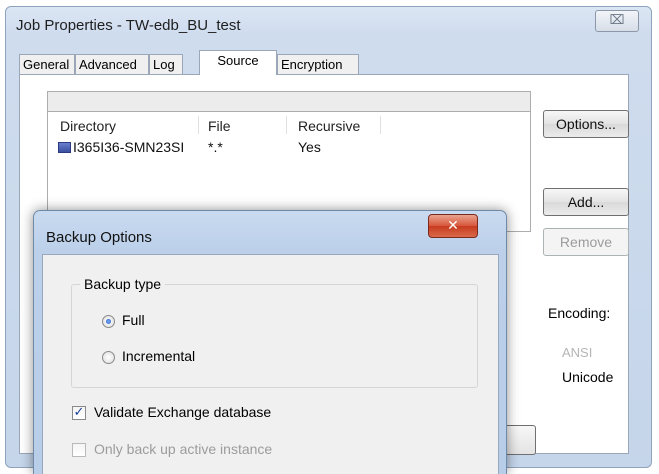 This screenshot has width=659, height=474. What do you see at coordinates (128, 25) in the screenshot?
I see `window-title: Job Properties - TW-edb_BU_test` at bounding box center [128, 25].